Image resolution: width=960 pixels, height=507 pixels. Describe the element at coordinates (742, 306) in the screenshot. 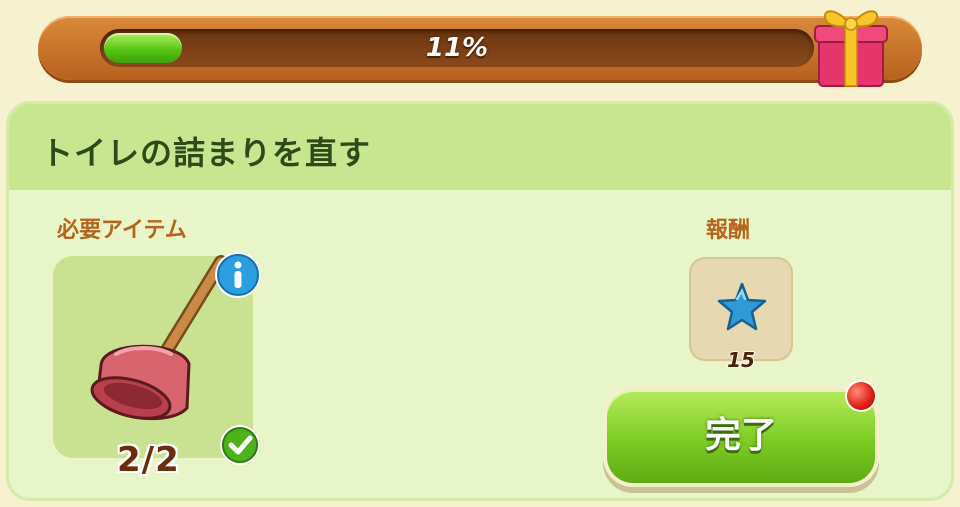

I see `blue-star-icon` at that location.